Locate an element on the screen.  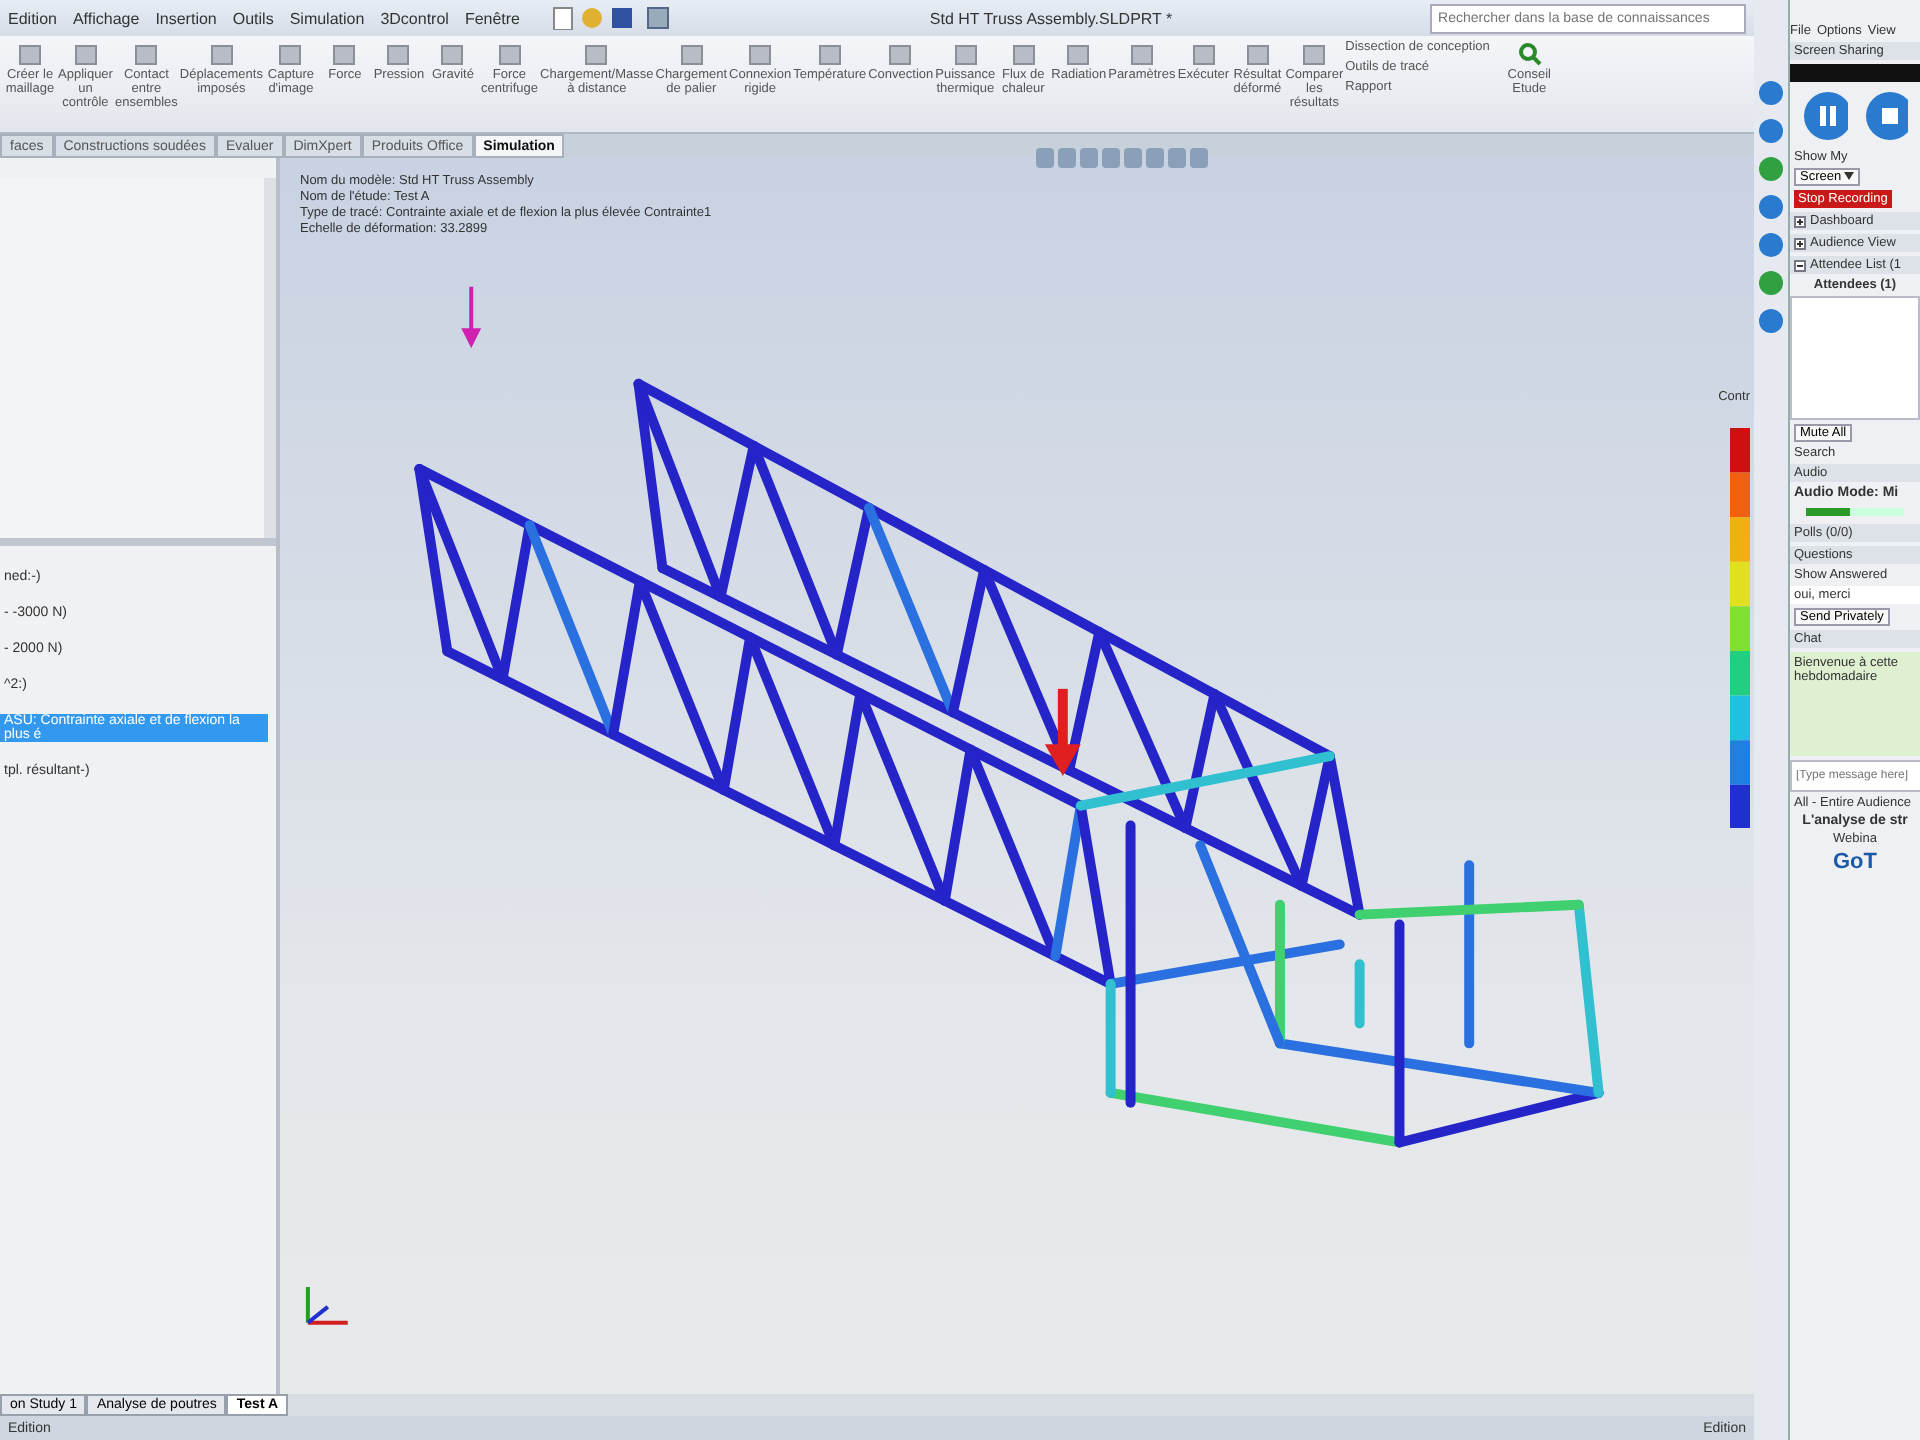
menu-item: Insertion is located at coordinates (186, 18).